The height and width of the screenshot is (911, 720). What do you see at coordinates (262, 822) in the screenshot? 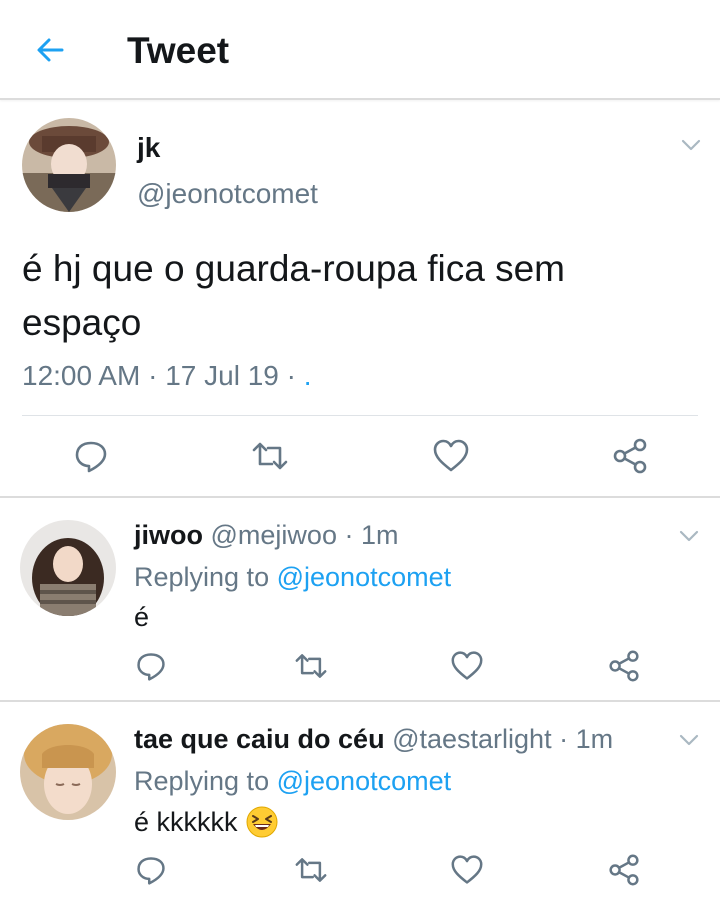
I see `laughing-squint-emoji` at bounding box center [262, 822].